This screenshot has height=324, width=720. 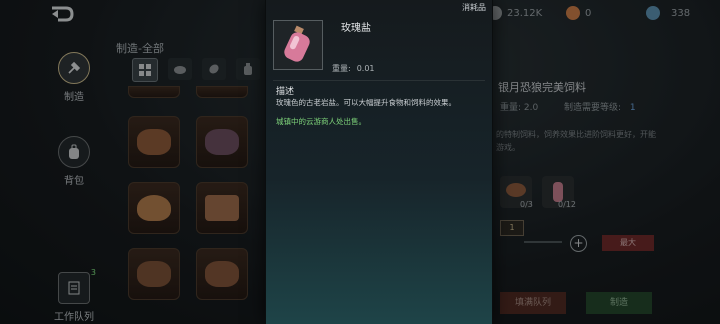 I want to click on item-icon-frame, so click(x=298, y=45).